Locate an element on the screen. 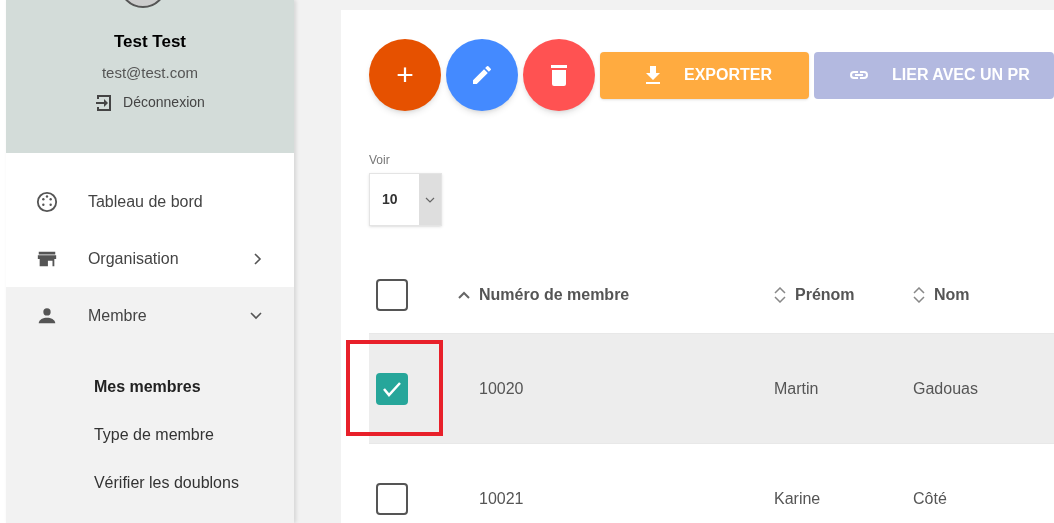 This screenshot has height=523, width=1054. edit-button is located at coordinates (482, 75).